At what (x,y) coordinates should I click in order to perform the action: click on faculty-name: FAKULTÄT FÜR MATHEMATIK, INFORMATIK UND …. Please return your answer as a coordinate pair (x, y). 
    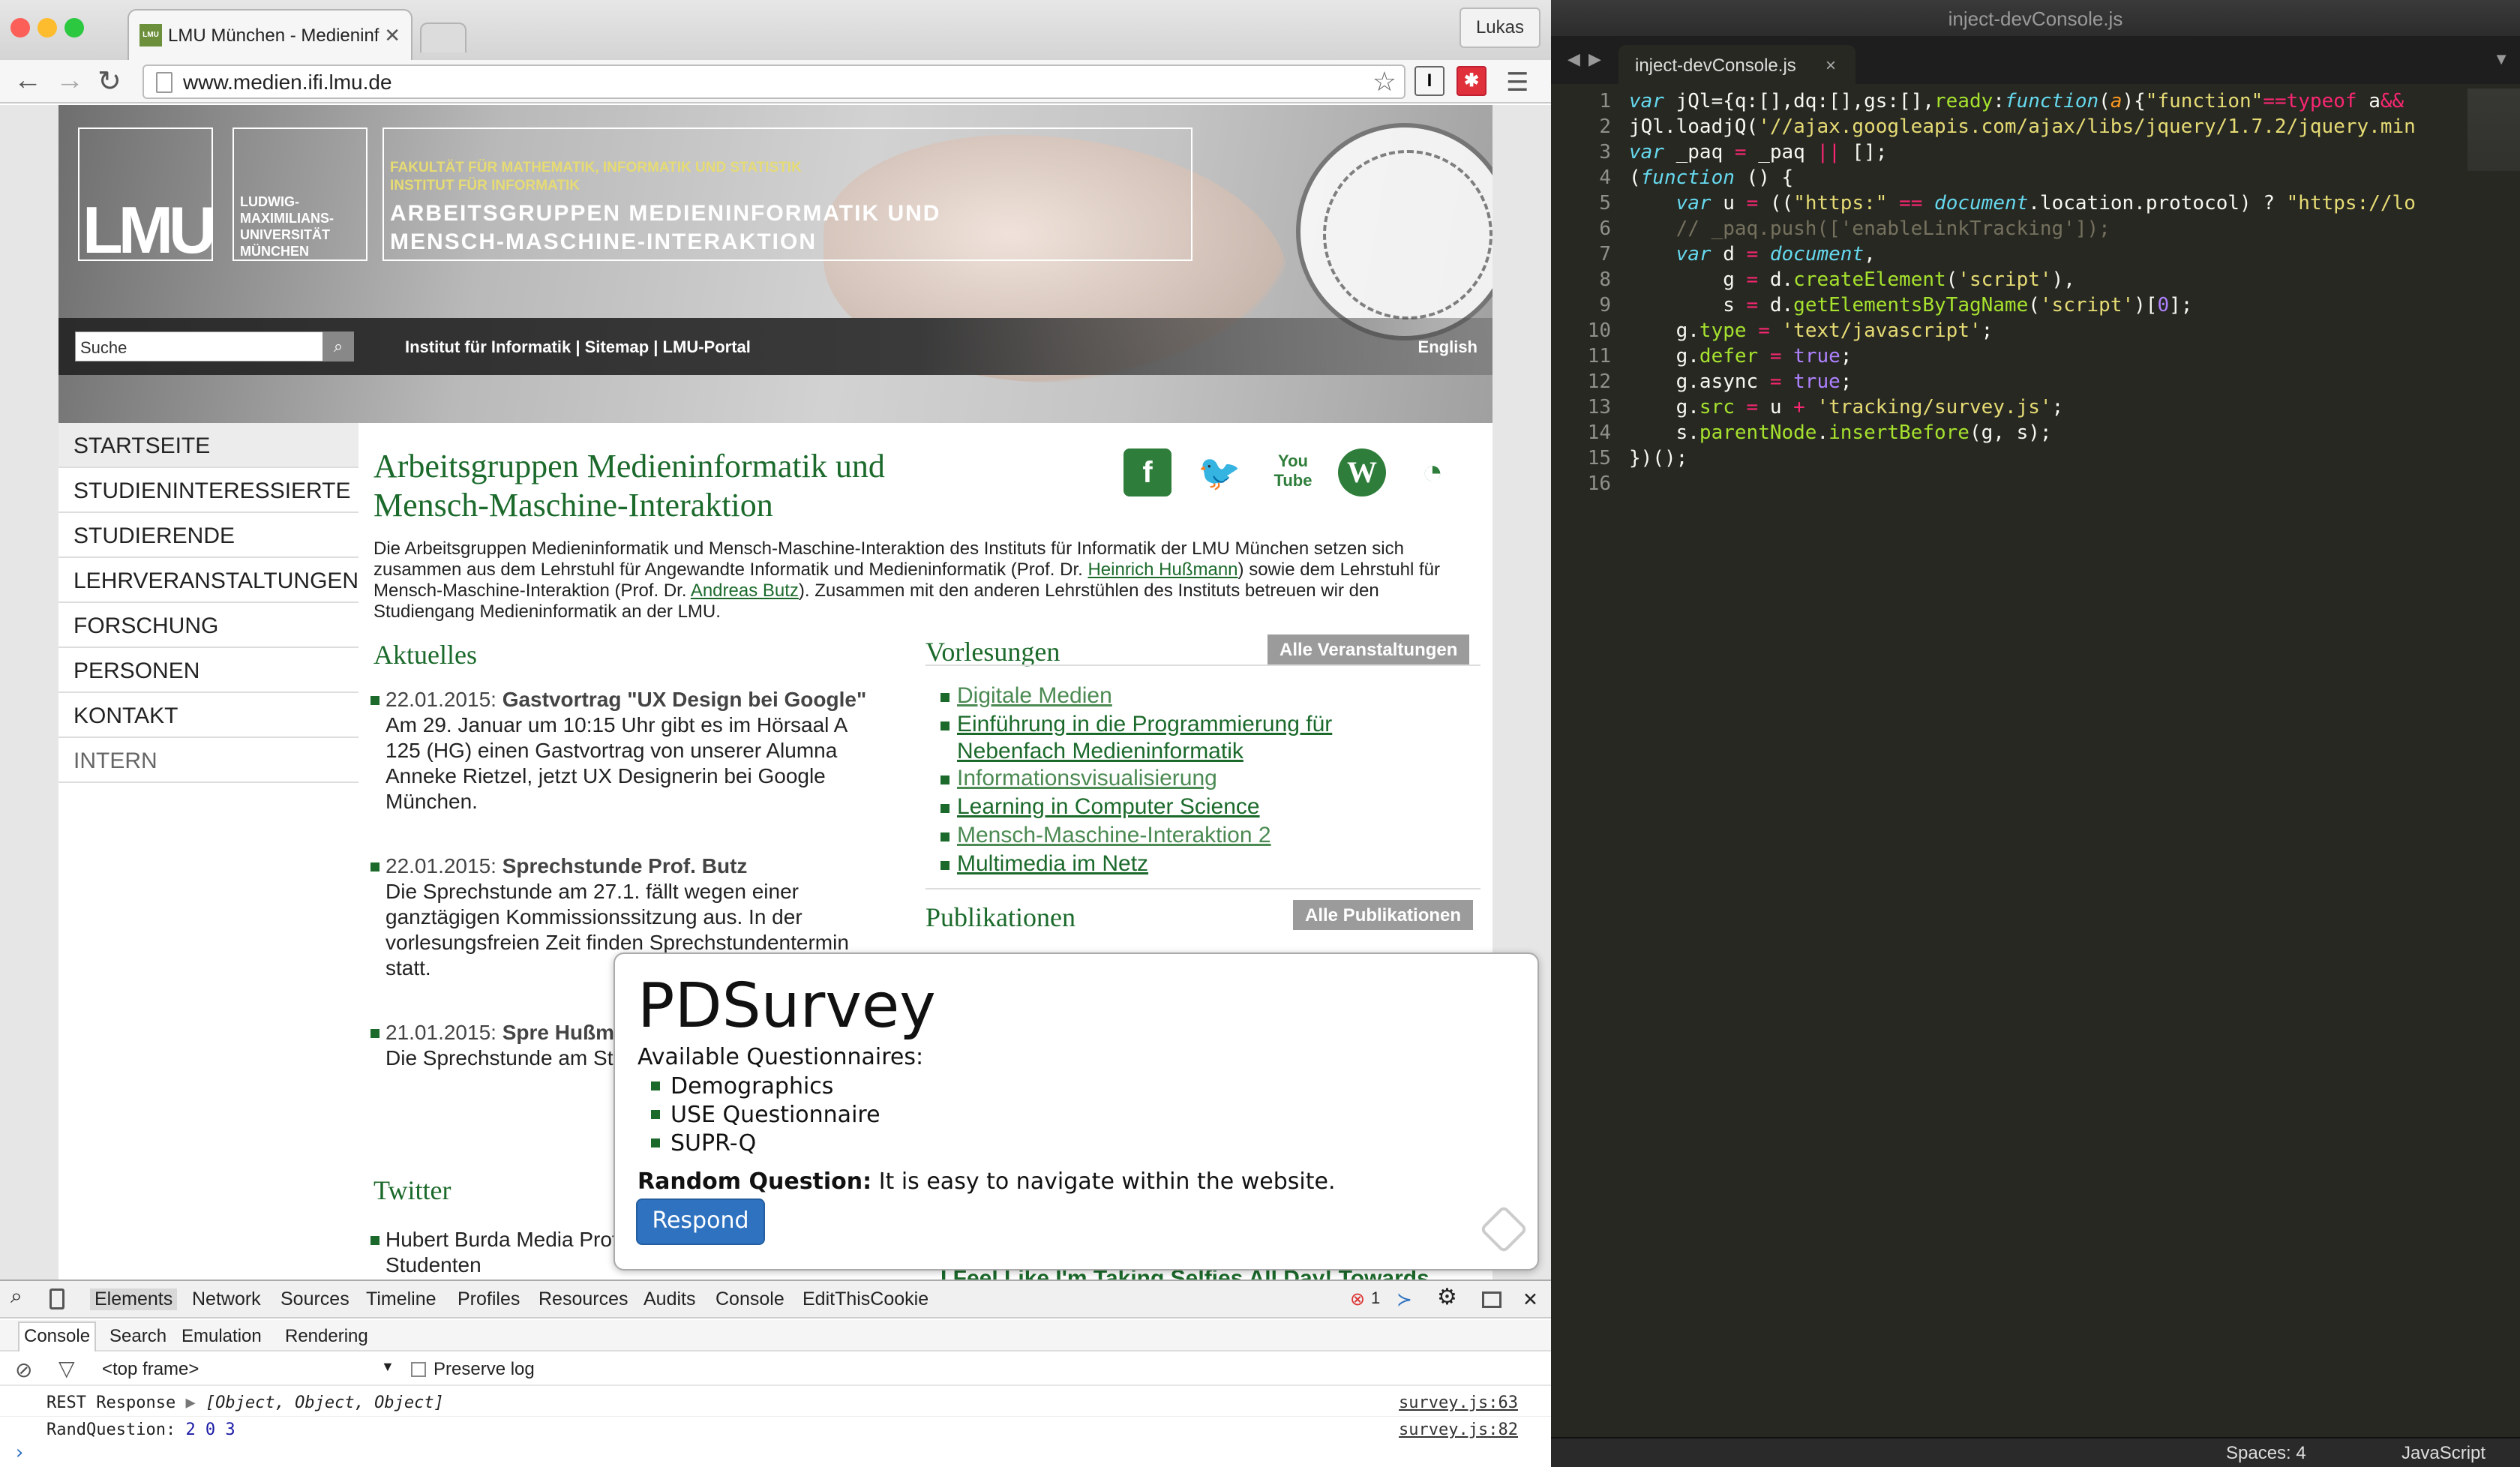
    Looking at the image, I should click on (596, 168).